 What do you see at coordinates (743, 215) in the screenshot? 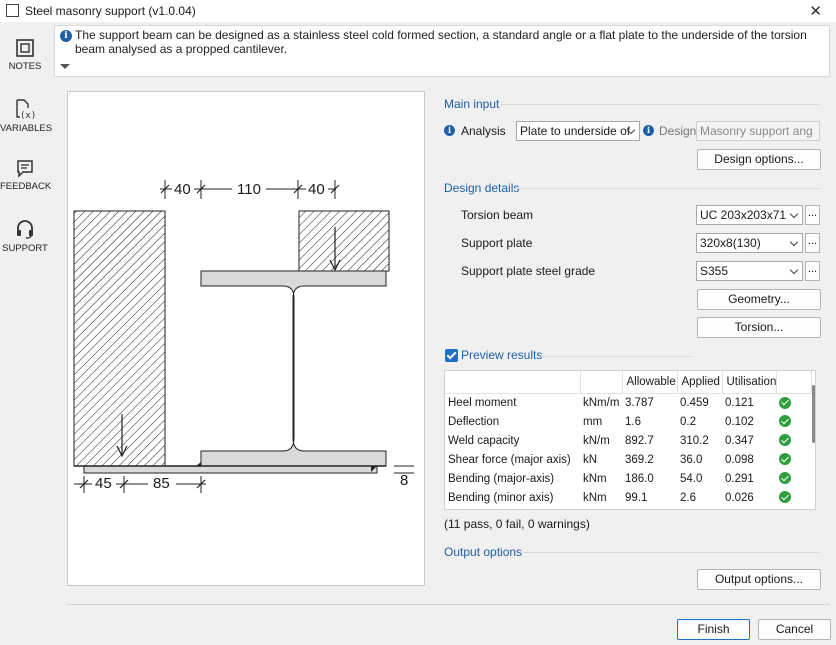
I see `torsion-beam-value: UC 203x203x71` at bounding box center [743, 215].